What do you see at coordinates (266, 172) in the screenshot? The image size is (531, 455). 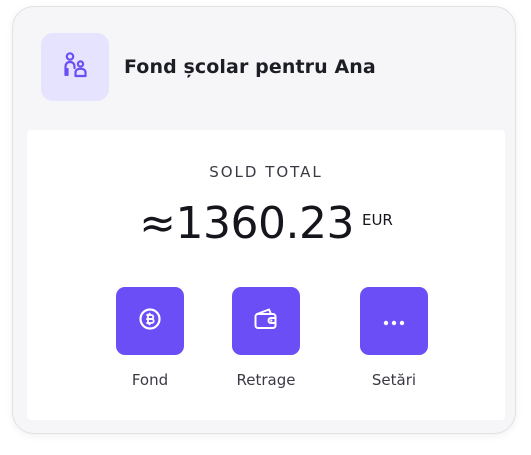 I see `balance-label: SOLD TOTAL` at bounding box center [266, 172].